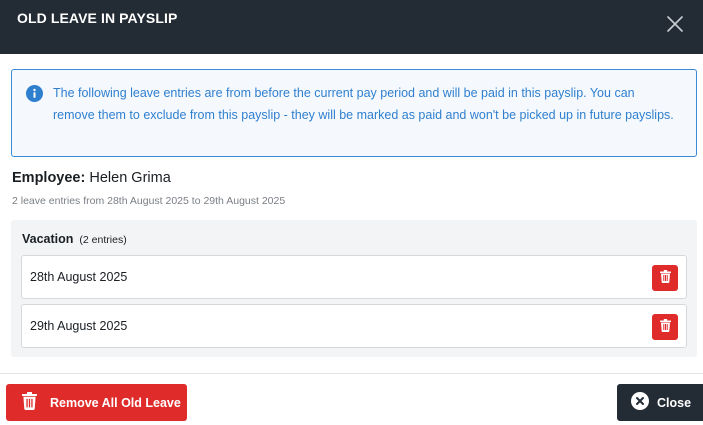 This screenshot has width=703, height=425. I want to click on close-button: Close, so click(660, 402).